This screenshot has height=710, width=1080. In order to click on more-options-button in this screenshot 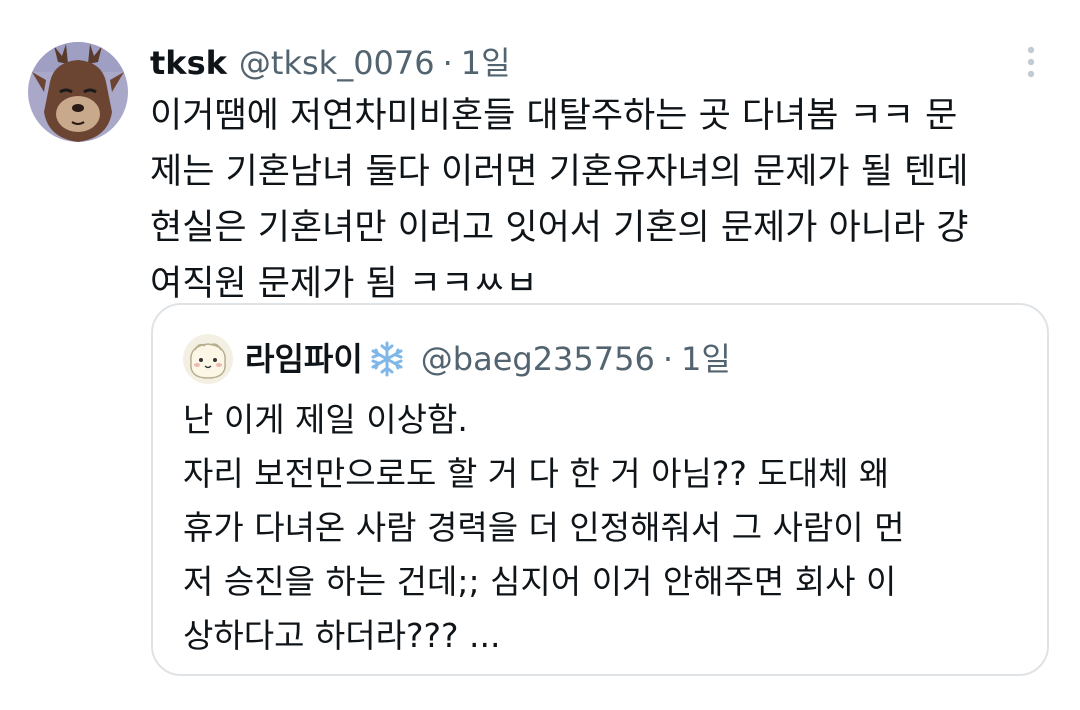, I will do `click(1031, 62)`.